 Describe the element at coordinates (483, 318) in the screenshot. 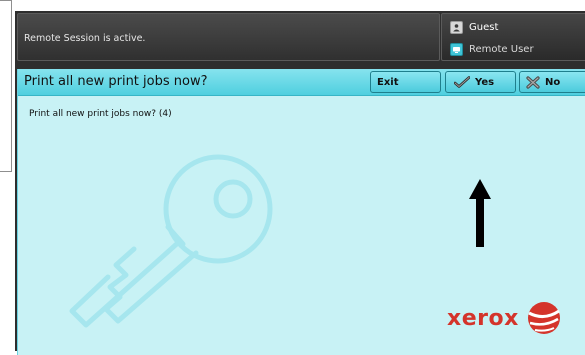

I see `xerox-logo-wordmark: xerox` at that location.